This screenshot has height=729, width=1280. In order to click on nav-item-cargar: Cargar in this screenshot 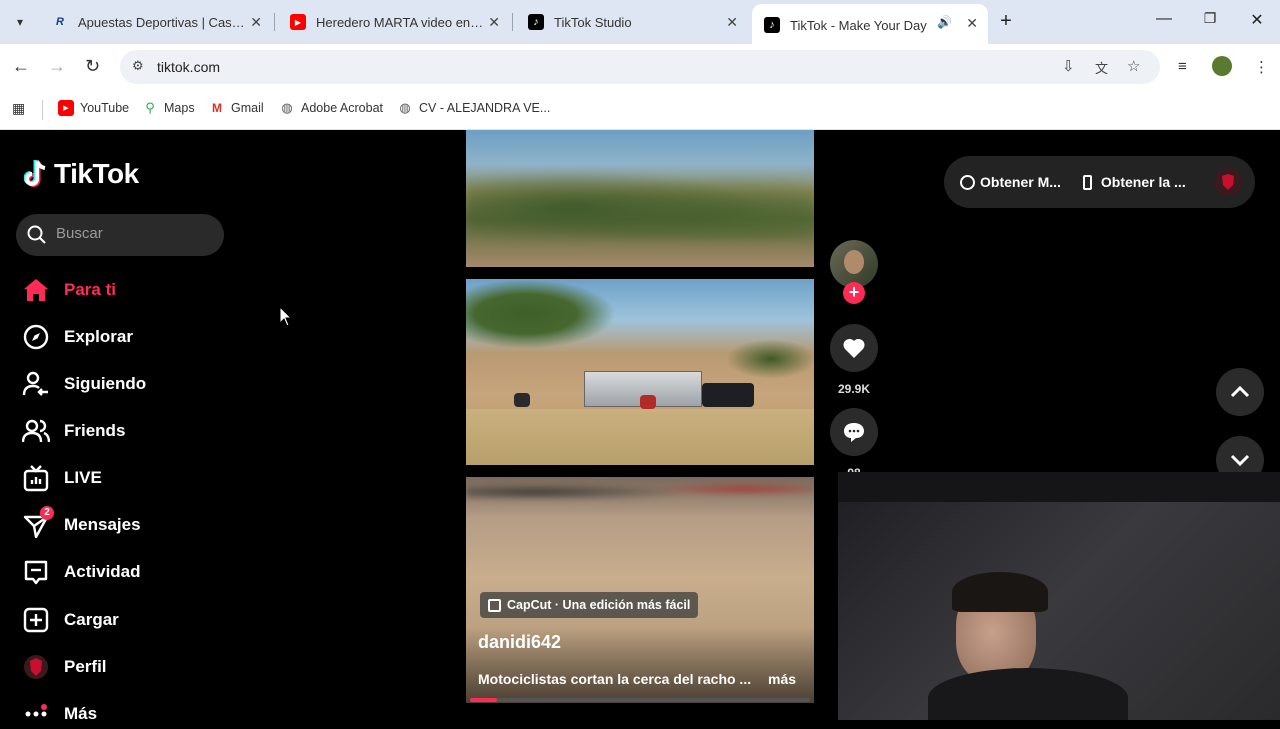, I will do `click(70, 620)`.